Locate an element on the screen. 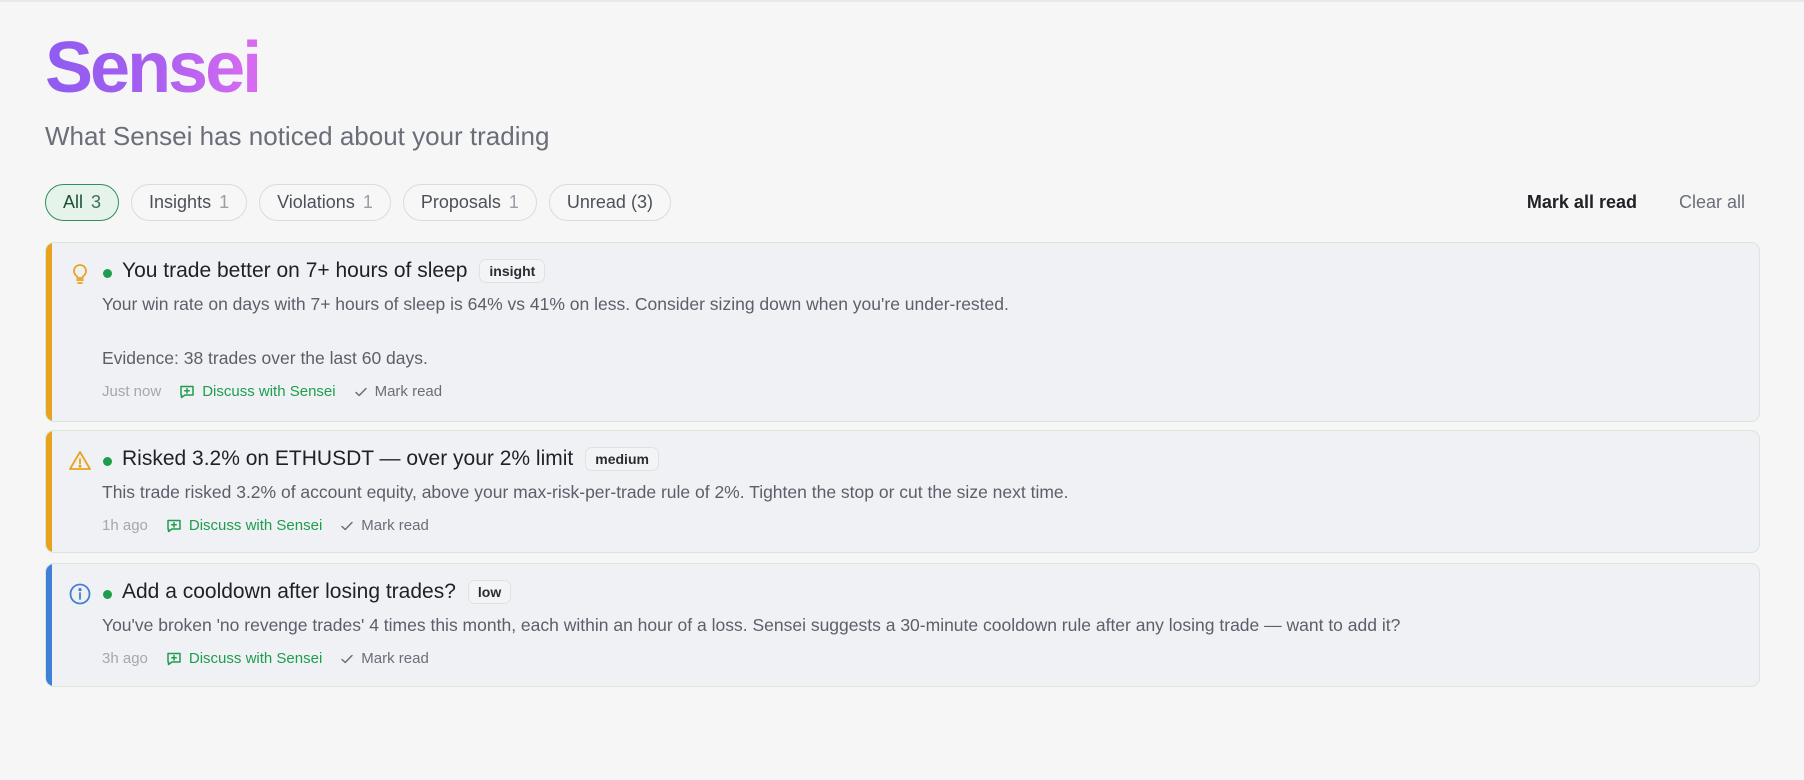  clear-all-button: Clear all is located at coordinates (1712, 202).